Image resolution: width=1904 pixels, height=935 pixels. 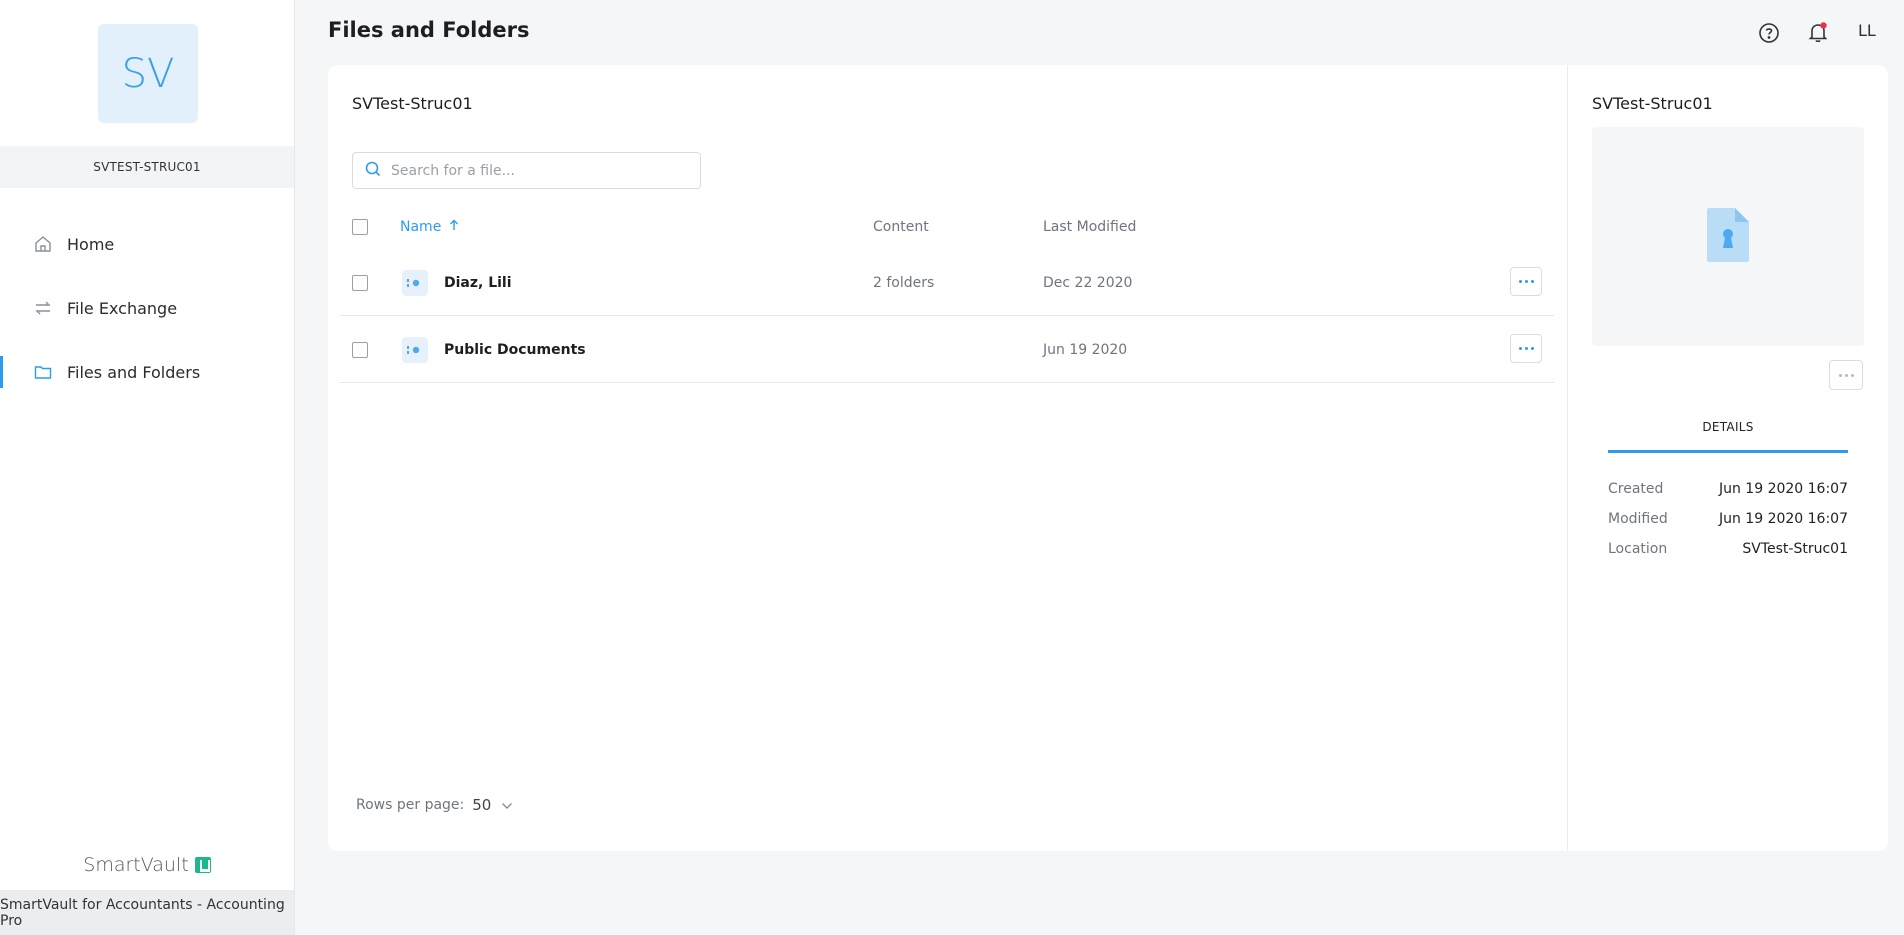 What do you see at coordinates (536, 170) in the screenshot?
I see `search-input` at bounding box center [536, 170].